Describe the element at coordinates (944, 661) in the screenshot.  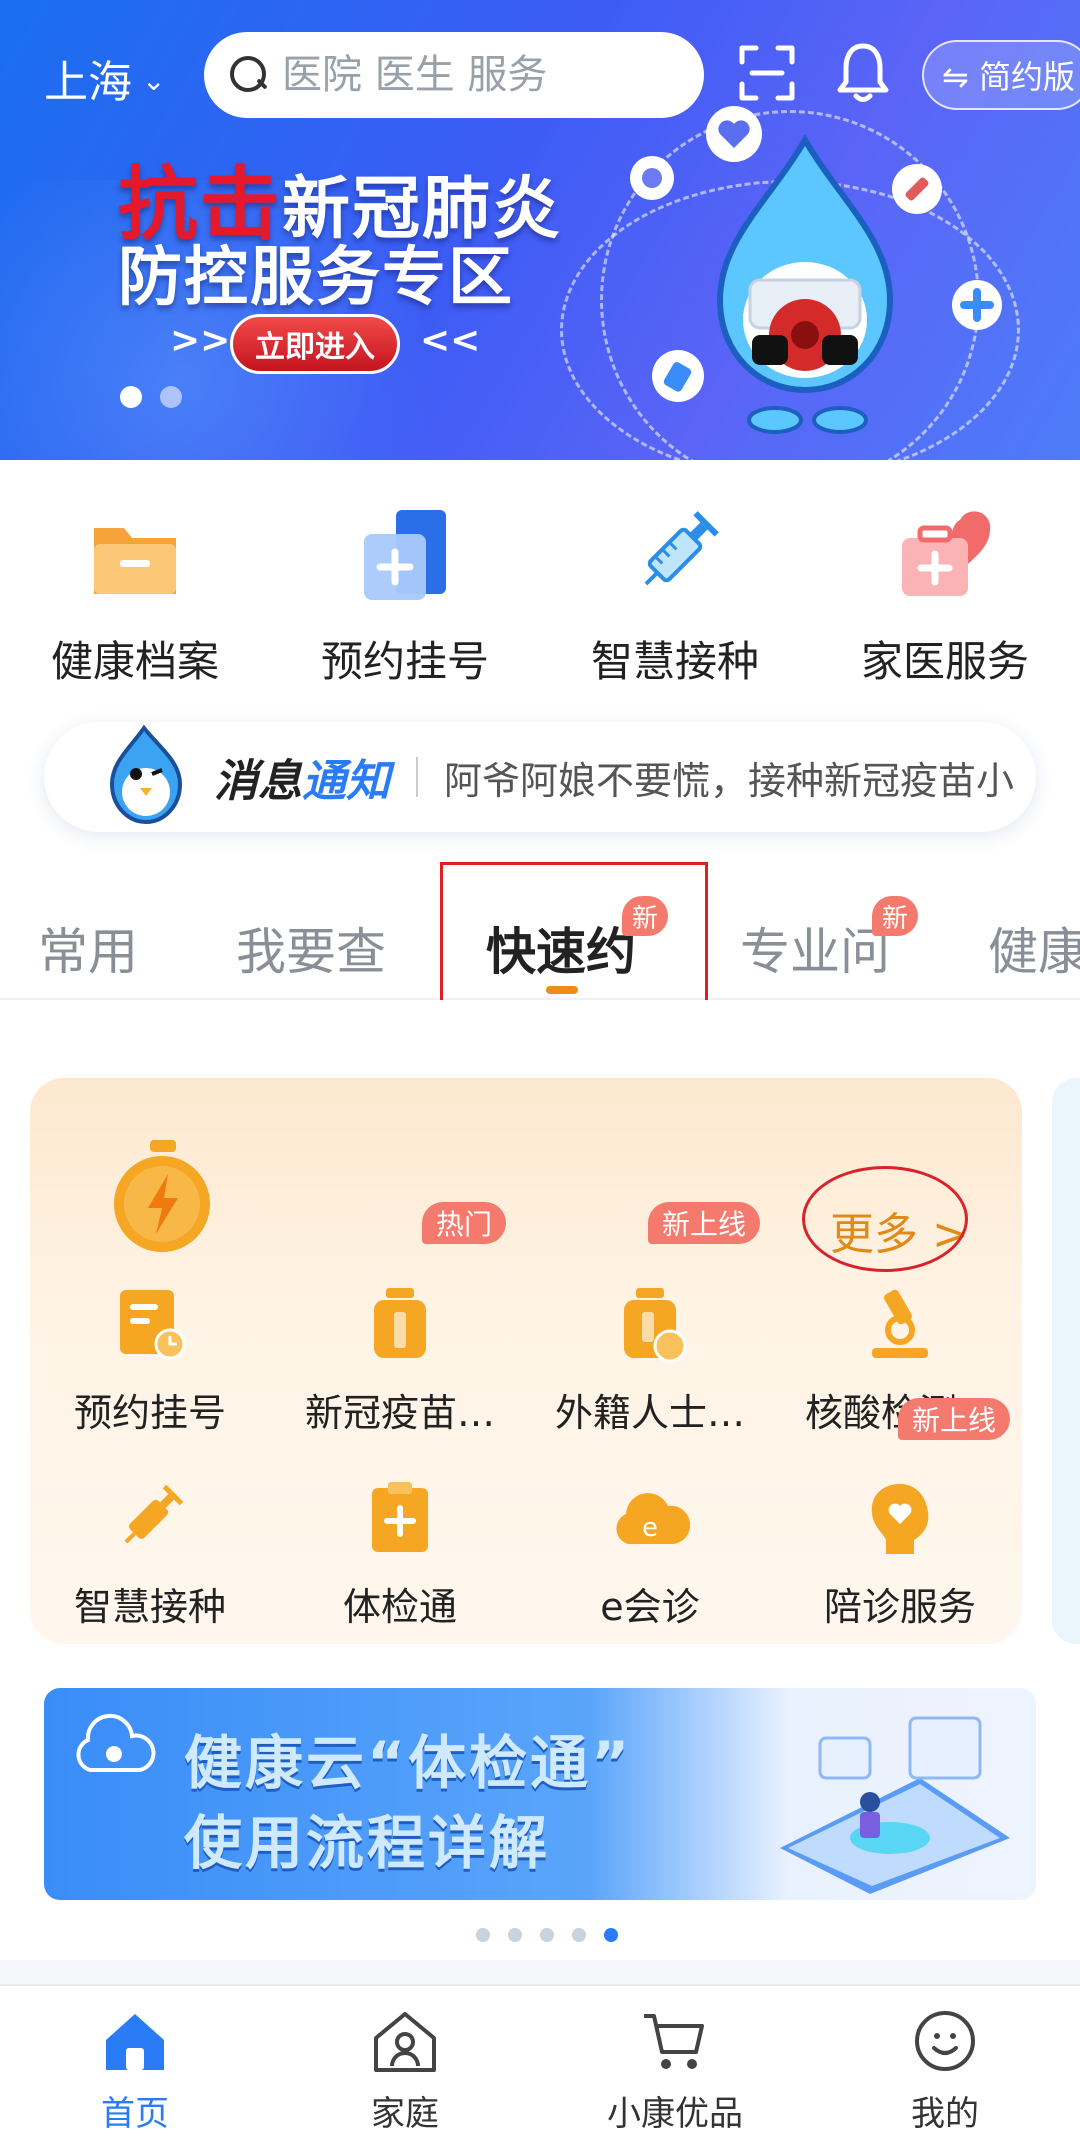
I see `entry-label: 家医服务` at that location.